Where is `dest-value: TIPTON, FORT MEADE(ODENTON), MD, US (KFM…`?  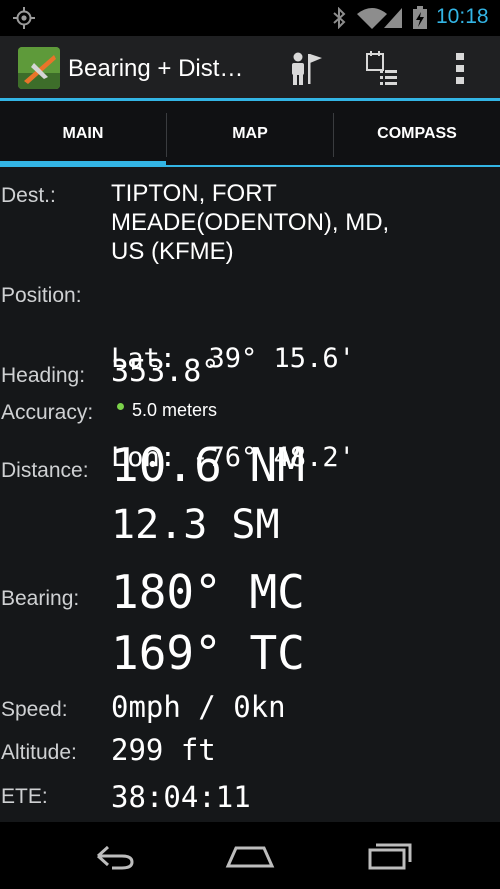
dest-value: TIPTON, FORT MEADE(ODENTON), MD, US (KFM… is located at coordinates (250, 222).